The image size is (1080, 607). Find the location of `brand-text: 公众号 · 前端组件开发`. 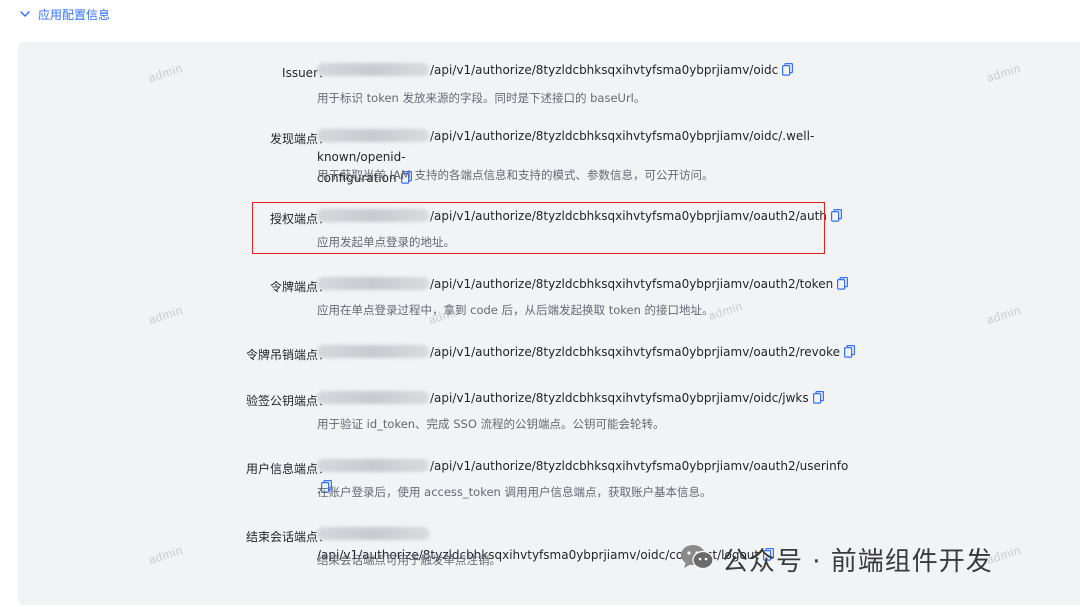

brand-text: 公众号 · 前端组件开发 is located at coordinates (857, 561).